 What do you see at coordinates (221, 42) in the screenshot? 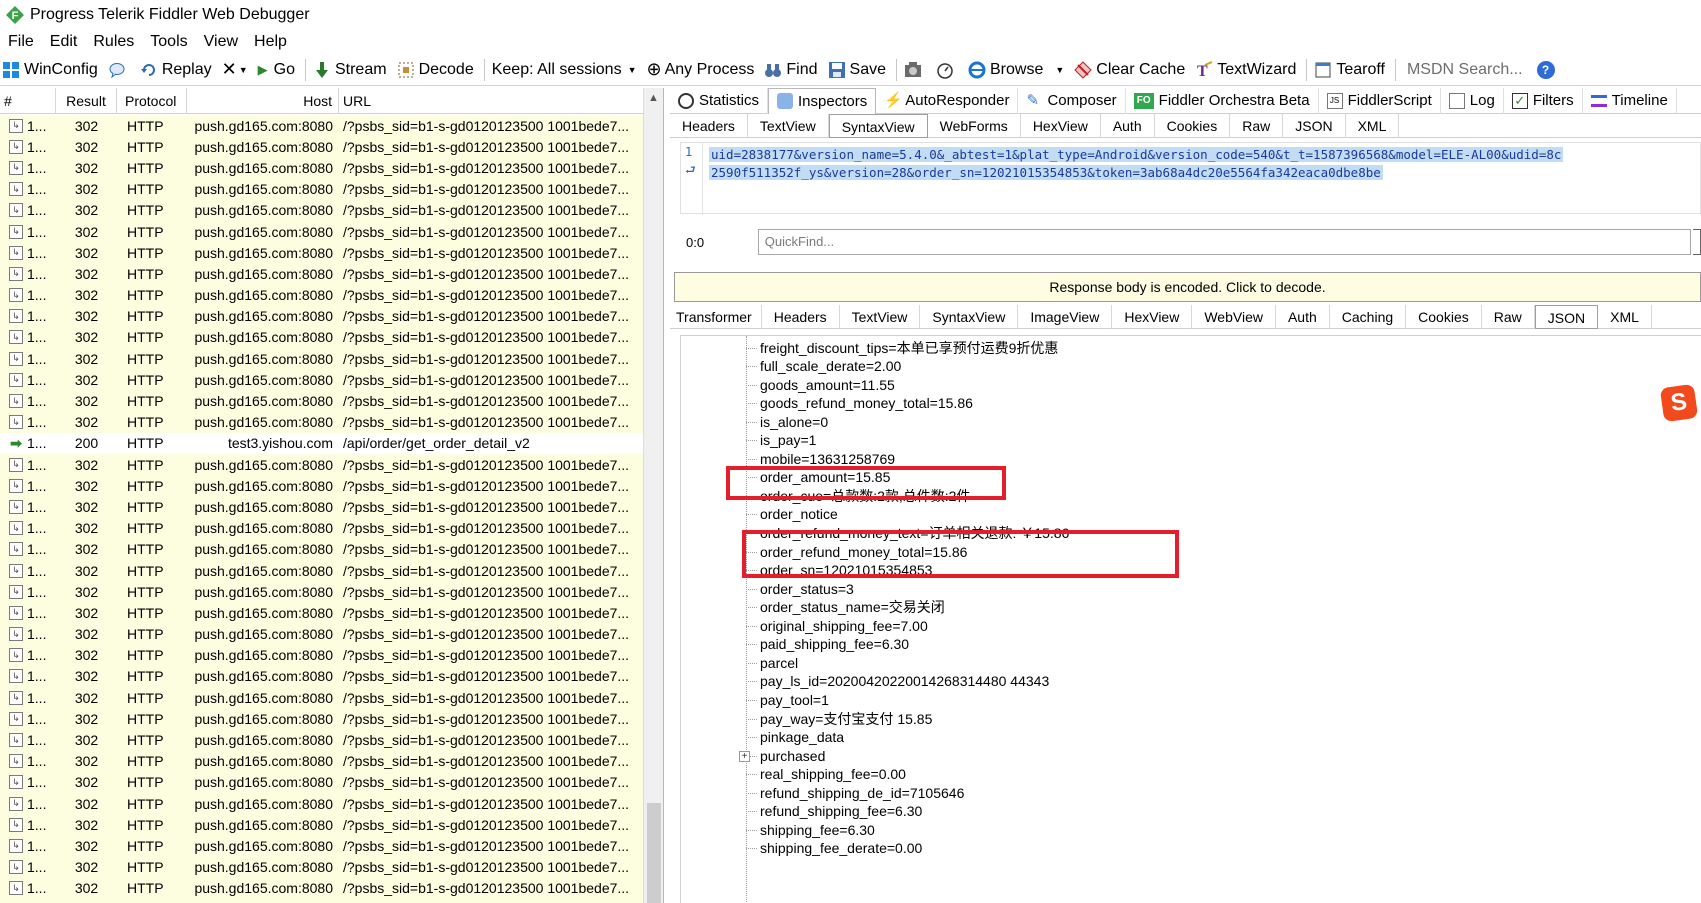
I see `menu-view: View` at bounding box center [221, 42].